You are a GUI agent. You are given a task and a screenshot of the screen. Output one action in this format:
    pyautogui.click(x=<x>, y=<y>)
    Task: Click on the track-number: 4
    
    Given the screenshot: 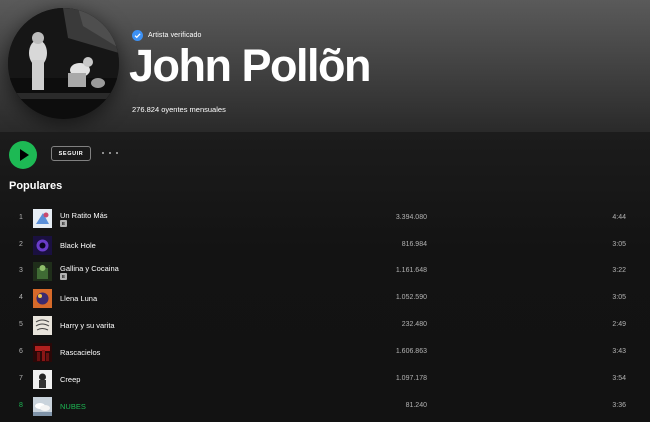 What is the action you would take?
    pyautogui.click(x=21, y=297)
    